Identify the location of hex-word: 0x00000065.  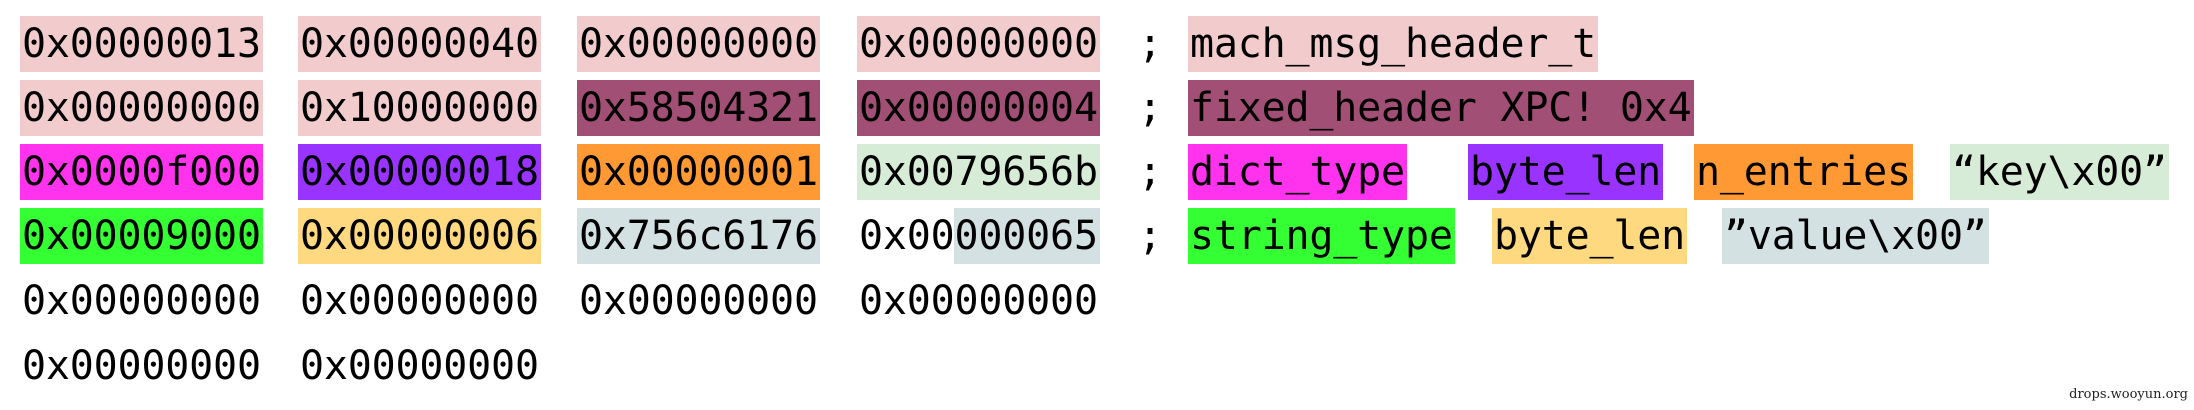
(978, 236).